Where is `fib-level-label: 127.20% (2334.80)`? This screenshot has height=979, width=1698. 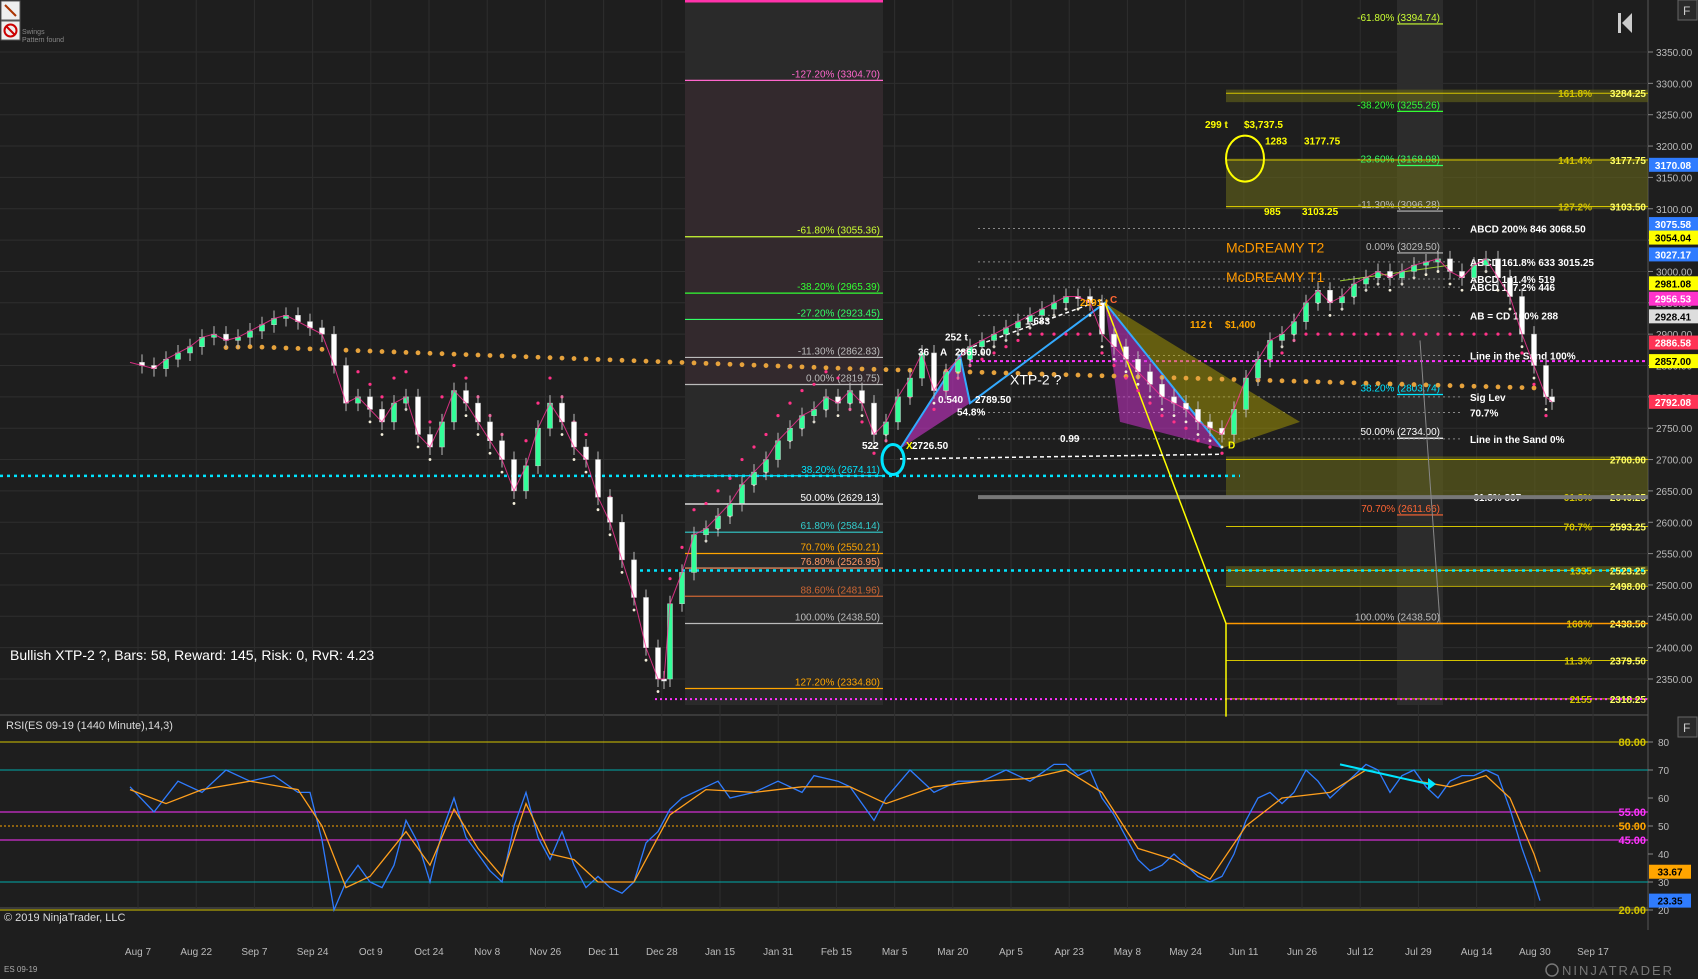 fib-level-label: 127.20% (2334.80) is located at coordinates (837, 683).